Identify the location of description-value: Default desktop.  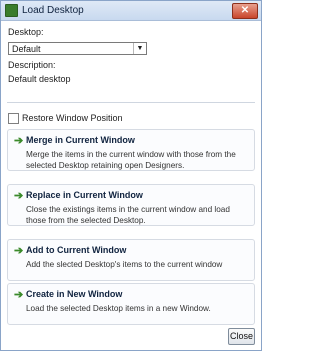
(39, 79).